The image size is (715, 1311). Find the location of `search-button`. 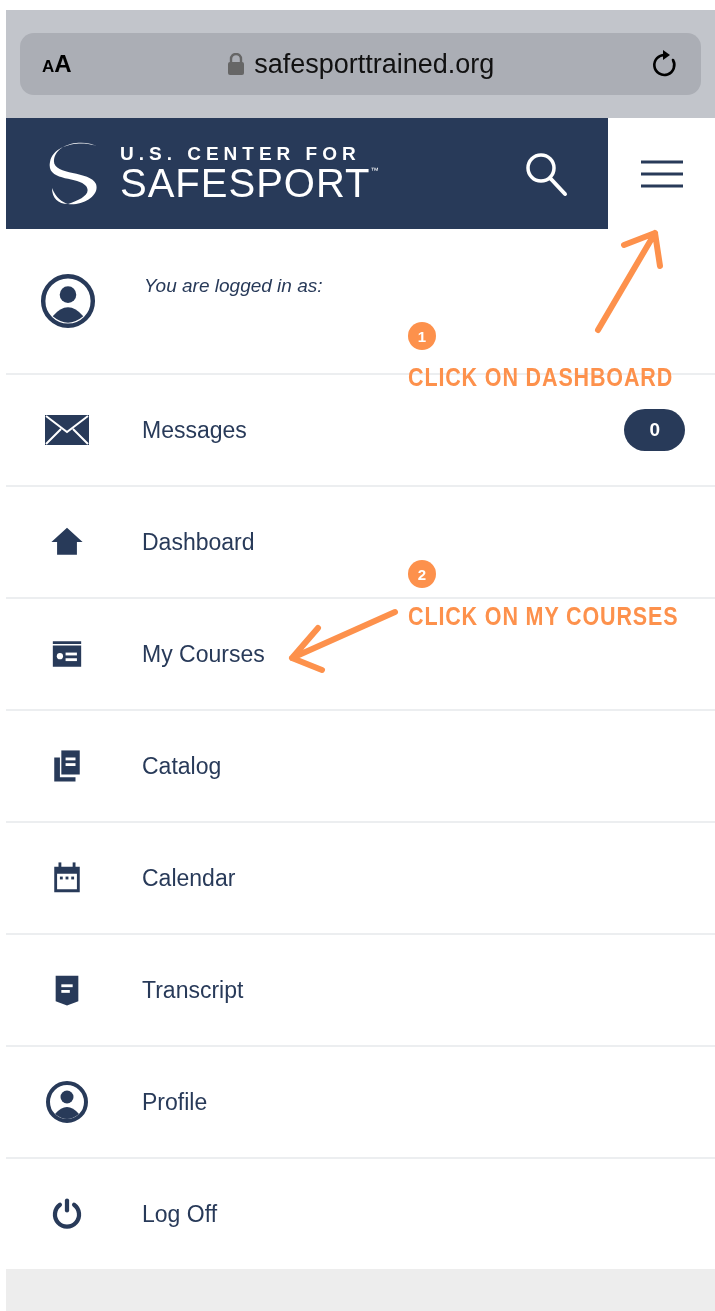

search-button is located at coordinates (546, 173).